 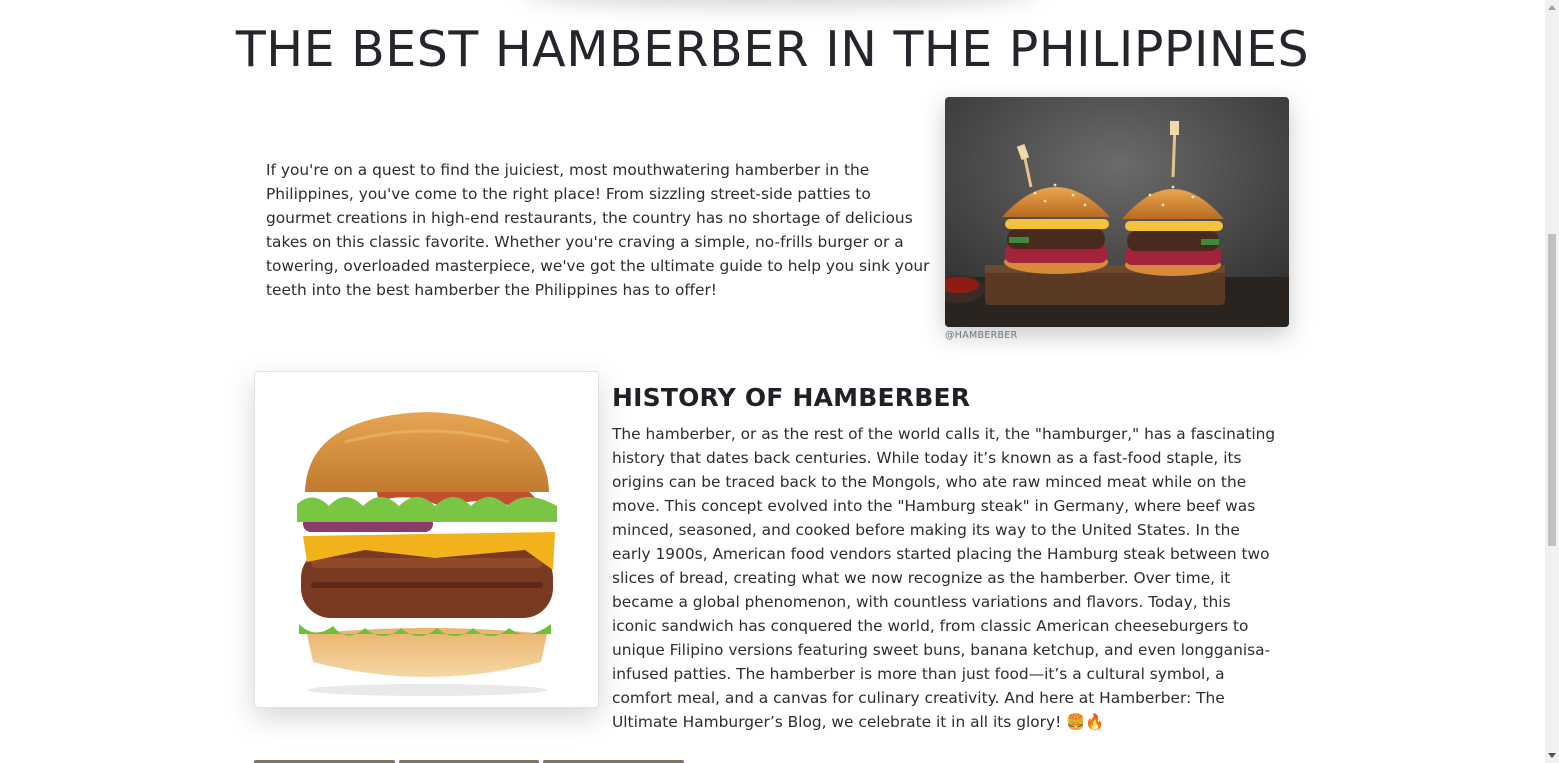 What do you see at coordinates (791, 397) in the screenshot?
I see `history-heading: HISTORY OF HAMBERBER` at bounding box center [791, 397].